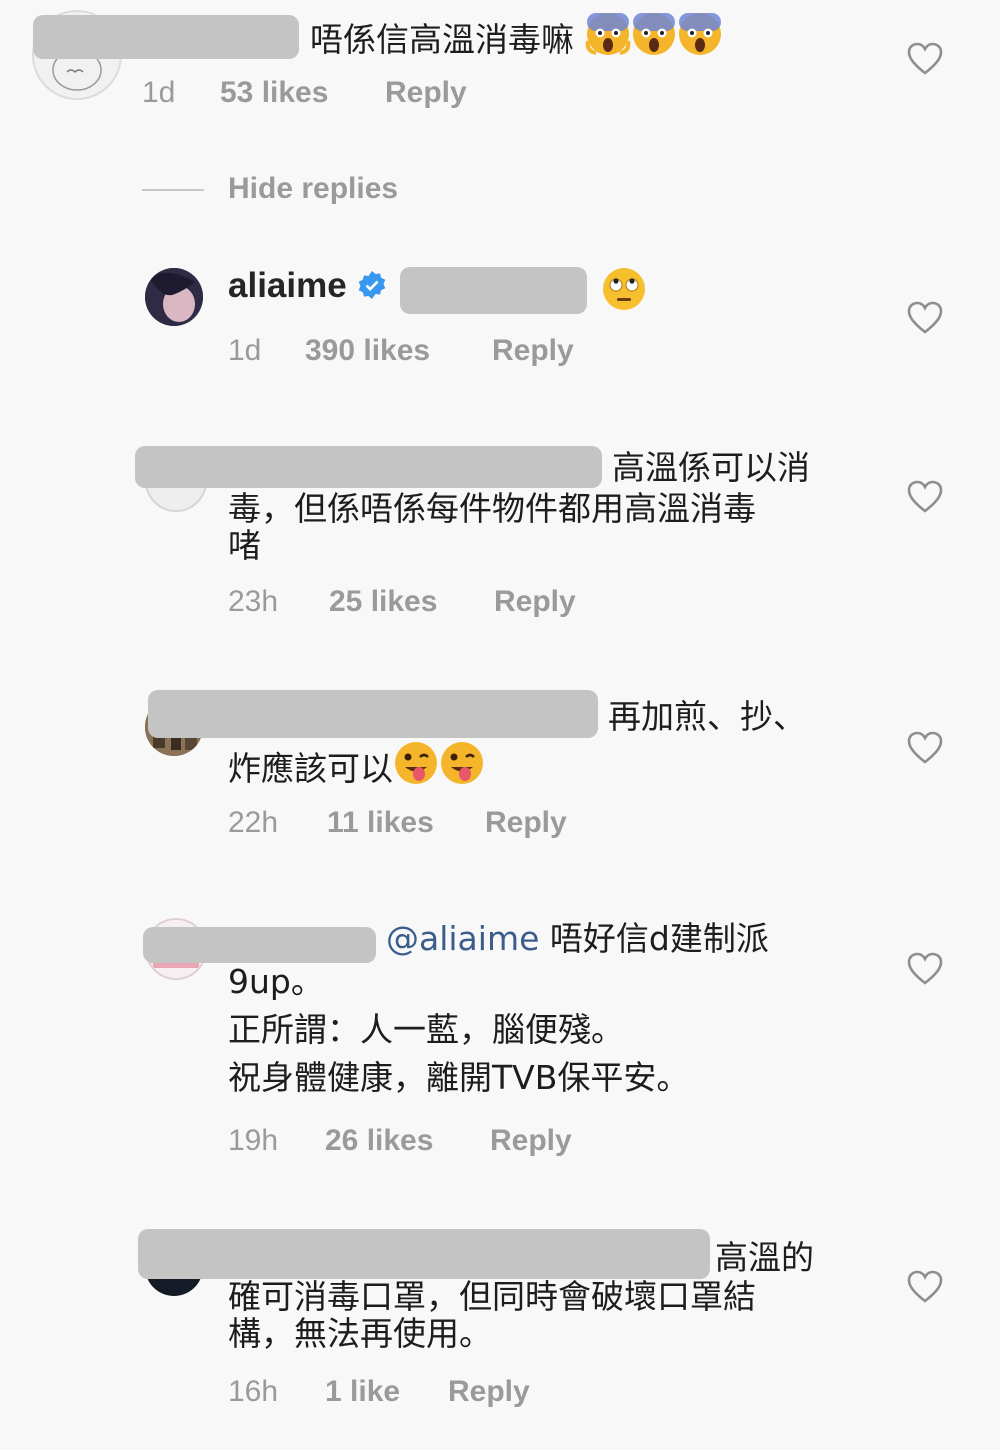 The image size is (1000, 1450). What do you see at coordinates (516, 38) in the screenshot?
I see `comment-text: 唔係信高溫消毒嘛` at bounding box center [516, 38].